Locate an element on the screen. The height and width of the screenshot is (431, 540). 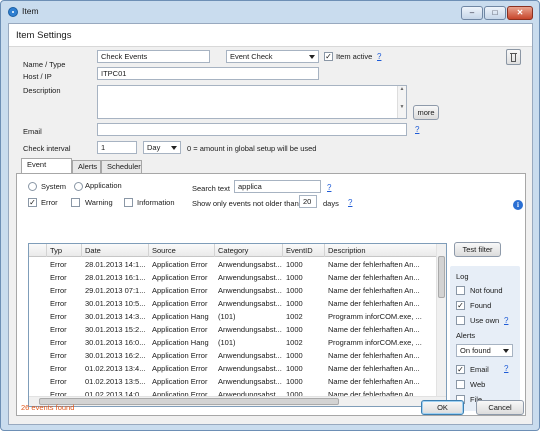
description-scrollbar: ▲ ▼ is located at coordinates (401, 102).